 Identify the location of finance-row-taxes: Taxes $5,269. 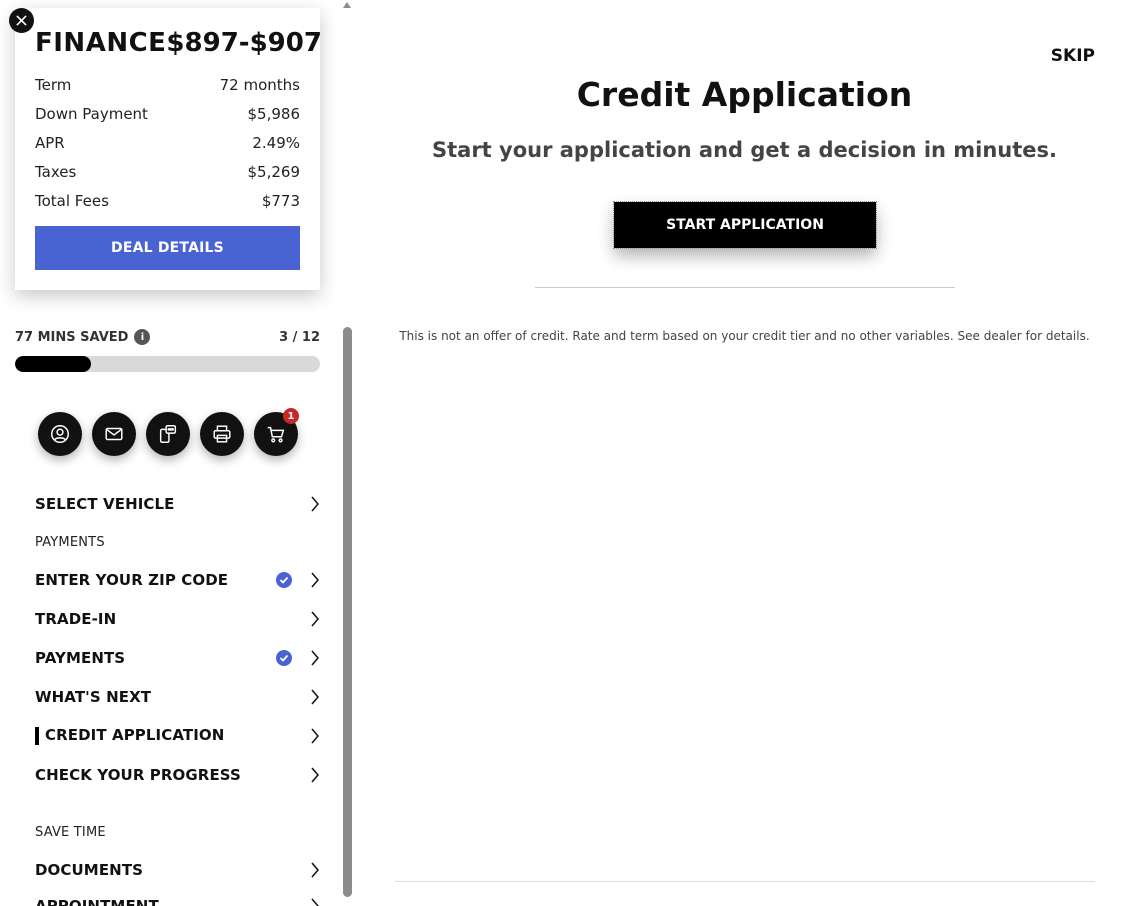
(167, 171).